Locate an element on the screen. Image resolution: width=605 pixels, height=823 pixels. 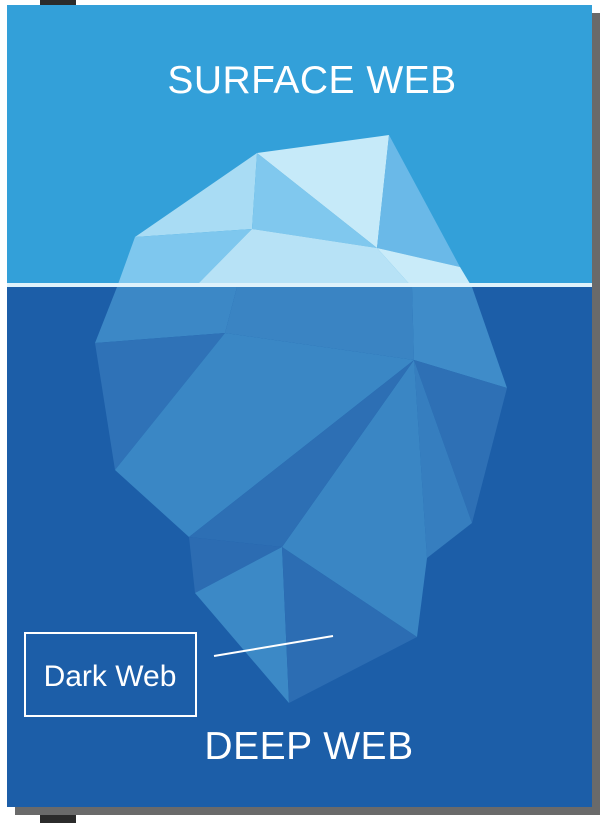
dark-web-label: Dark Web is located at coordinates (110, 676).